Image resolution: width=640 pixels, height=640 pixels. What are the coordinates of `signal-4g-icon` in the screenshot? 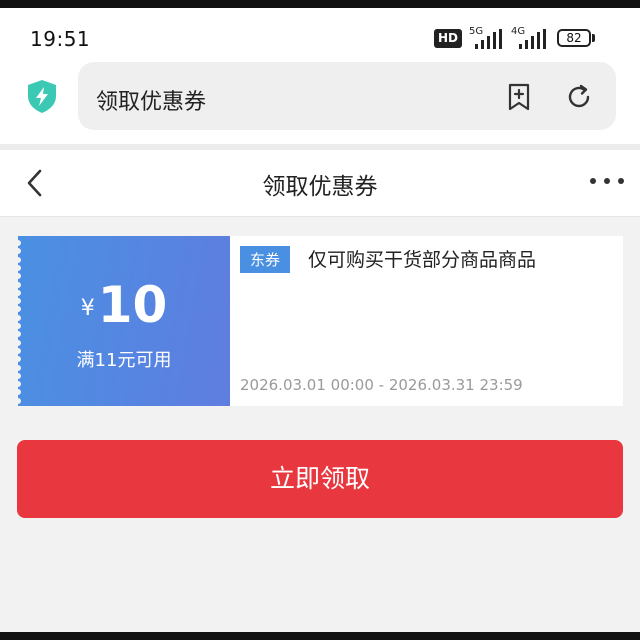 It's located at (533, 39).